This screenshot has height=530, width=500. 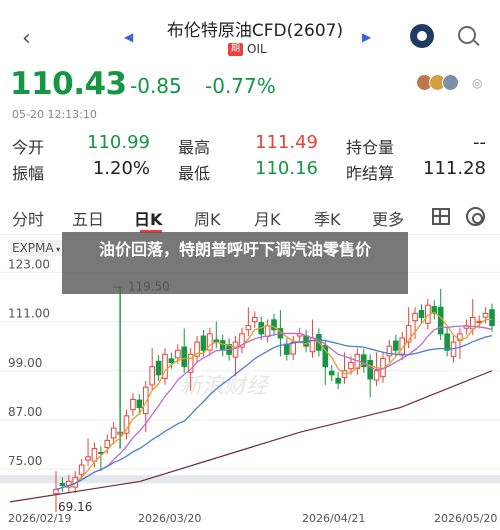 What do you see at coordinates (156, 86) in the screenshot?
I see `price-change: -0.85` at bounding box center [156, 86].